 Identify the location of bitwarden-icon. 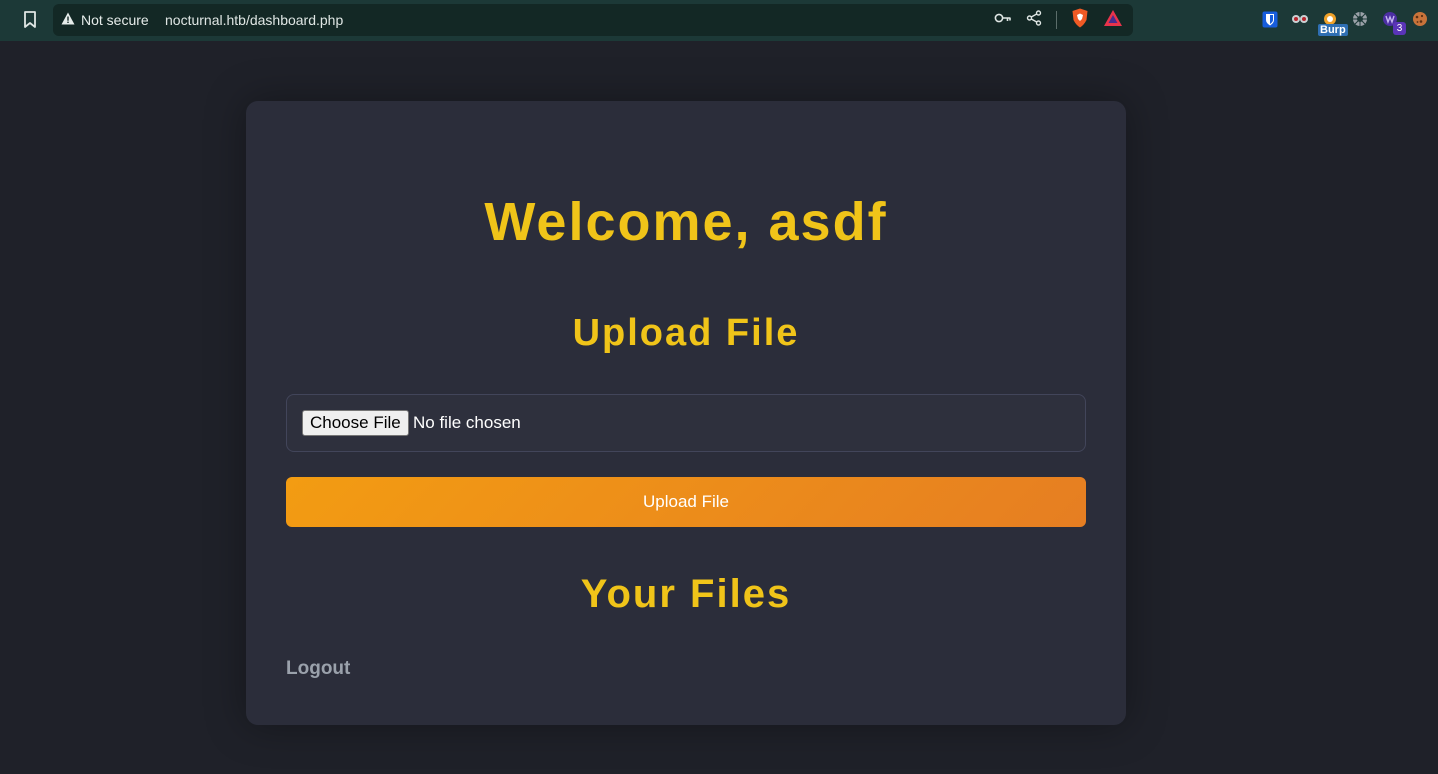
(1270, 19).